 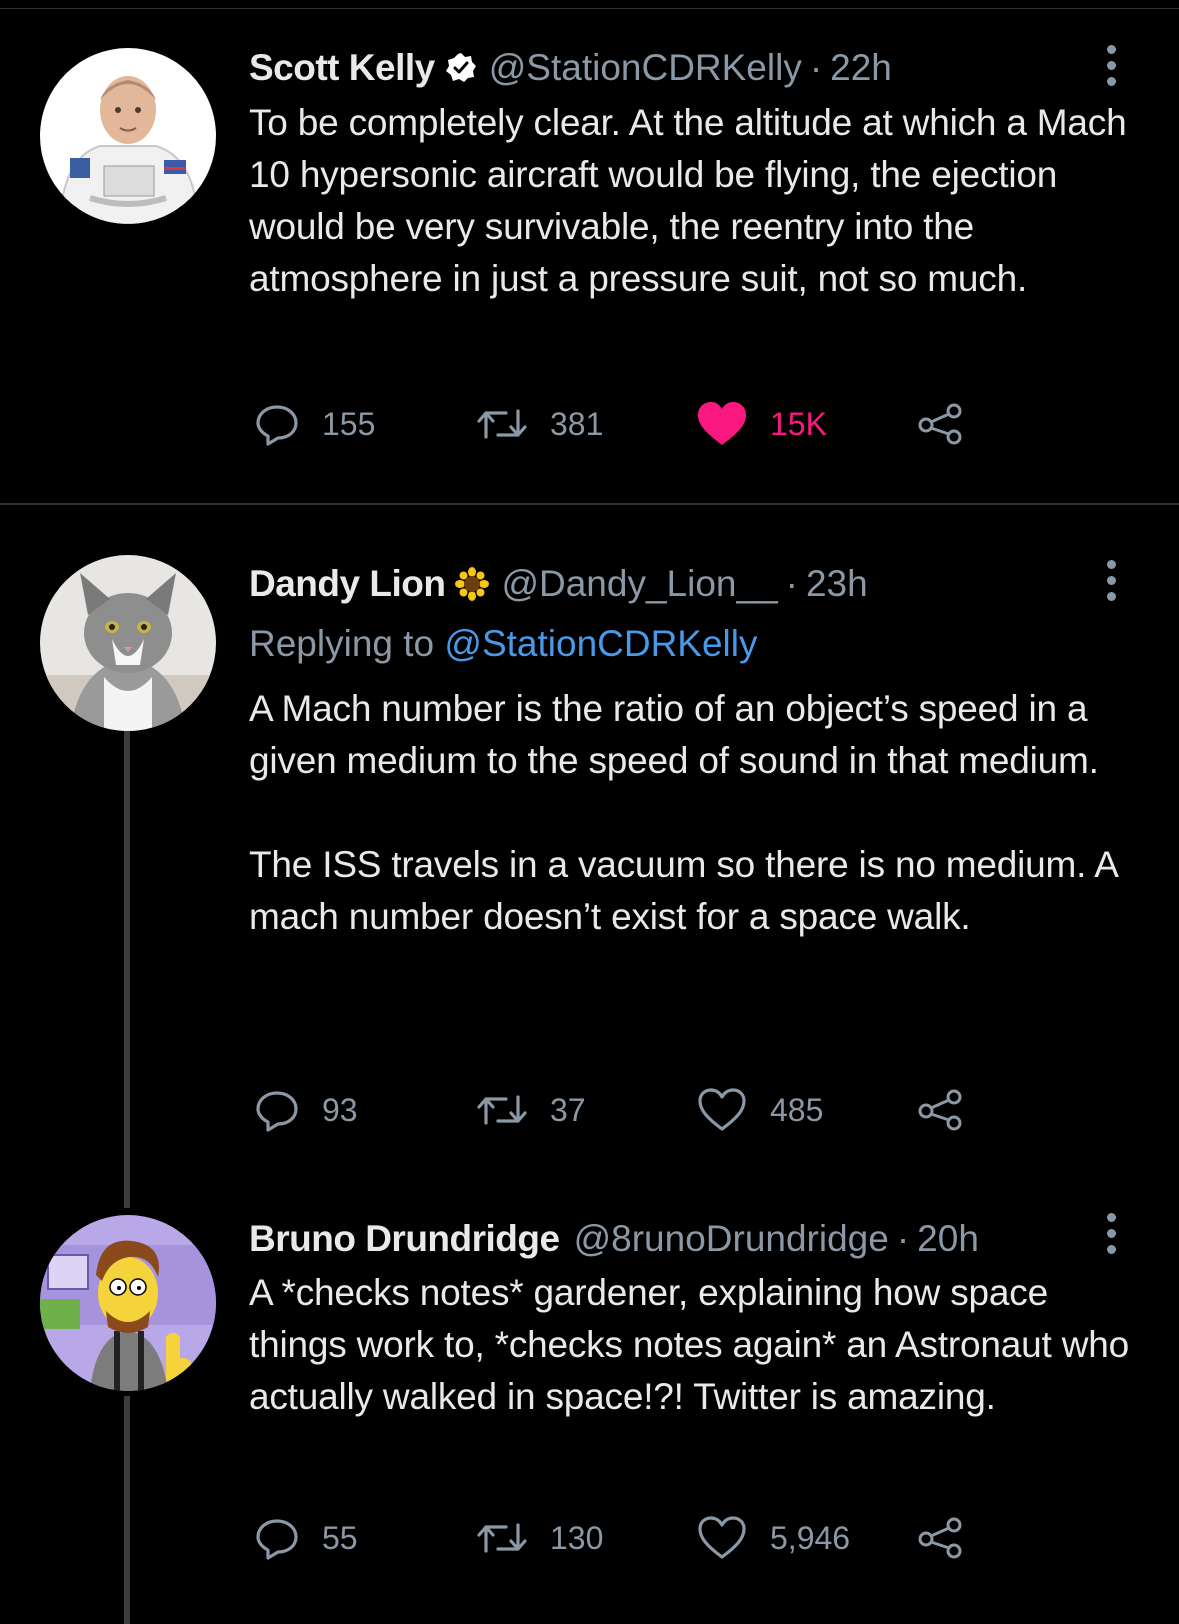 What do you see at coordinates (600, 643) in the screenshot?
I see `replying-to-mention: @StationCDRKelly` at bounding box center [600, 643].